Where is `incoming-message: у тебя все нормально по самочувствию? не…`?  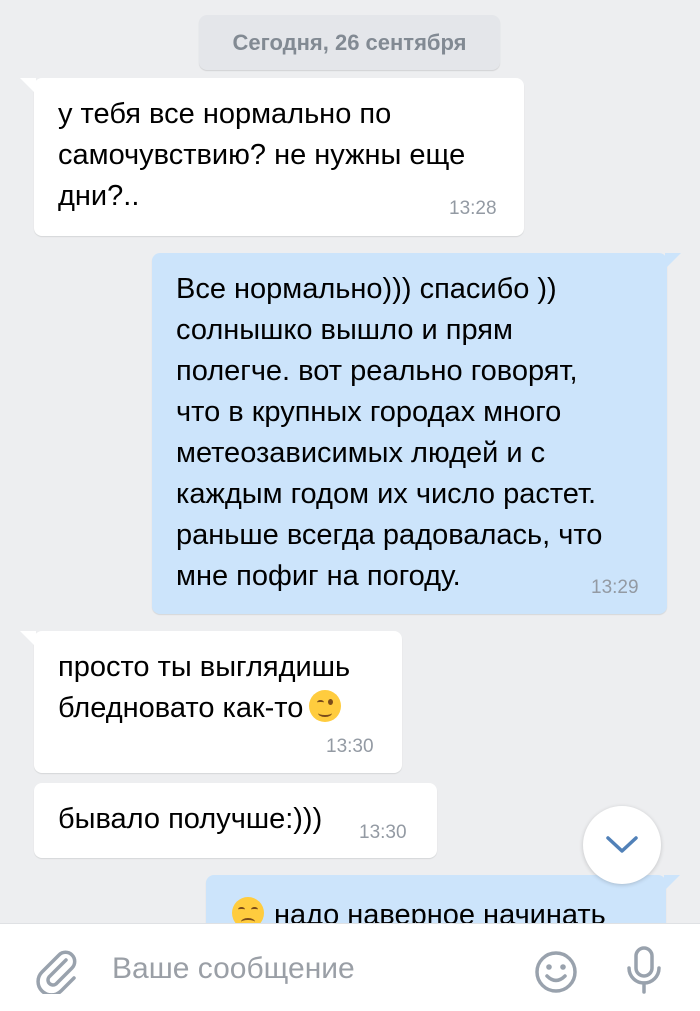 incoming-message: у тебя все нормально по самочувствию? не… is located at coordinates (272, 157).